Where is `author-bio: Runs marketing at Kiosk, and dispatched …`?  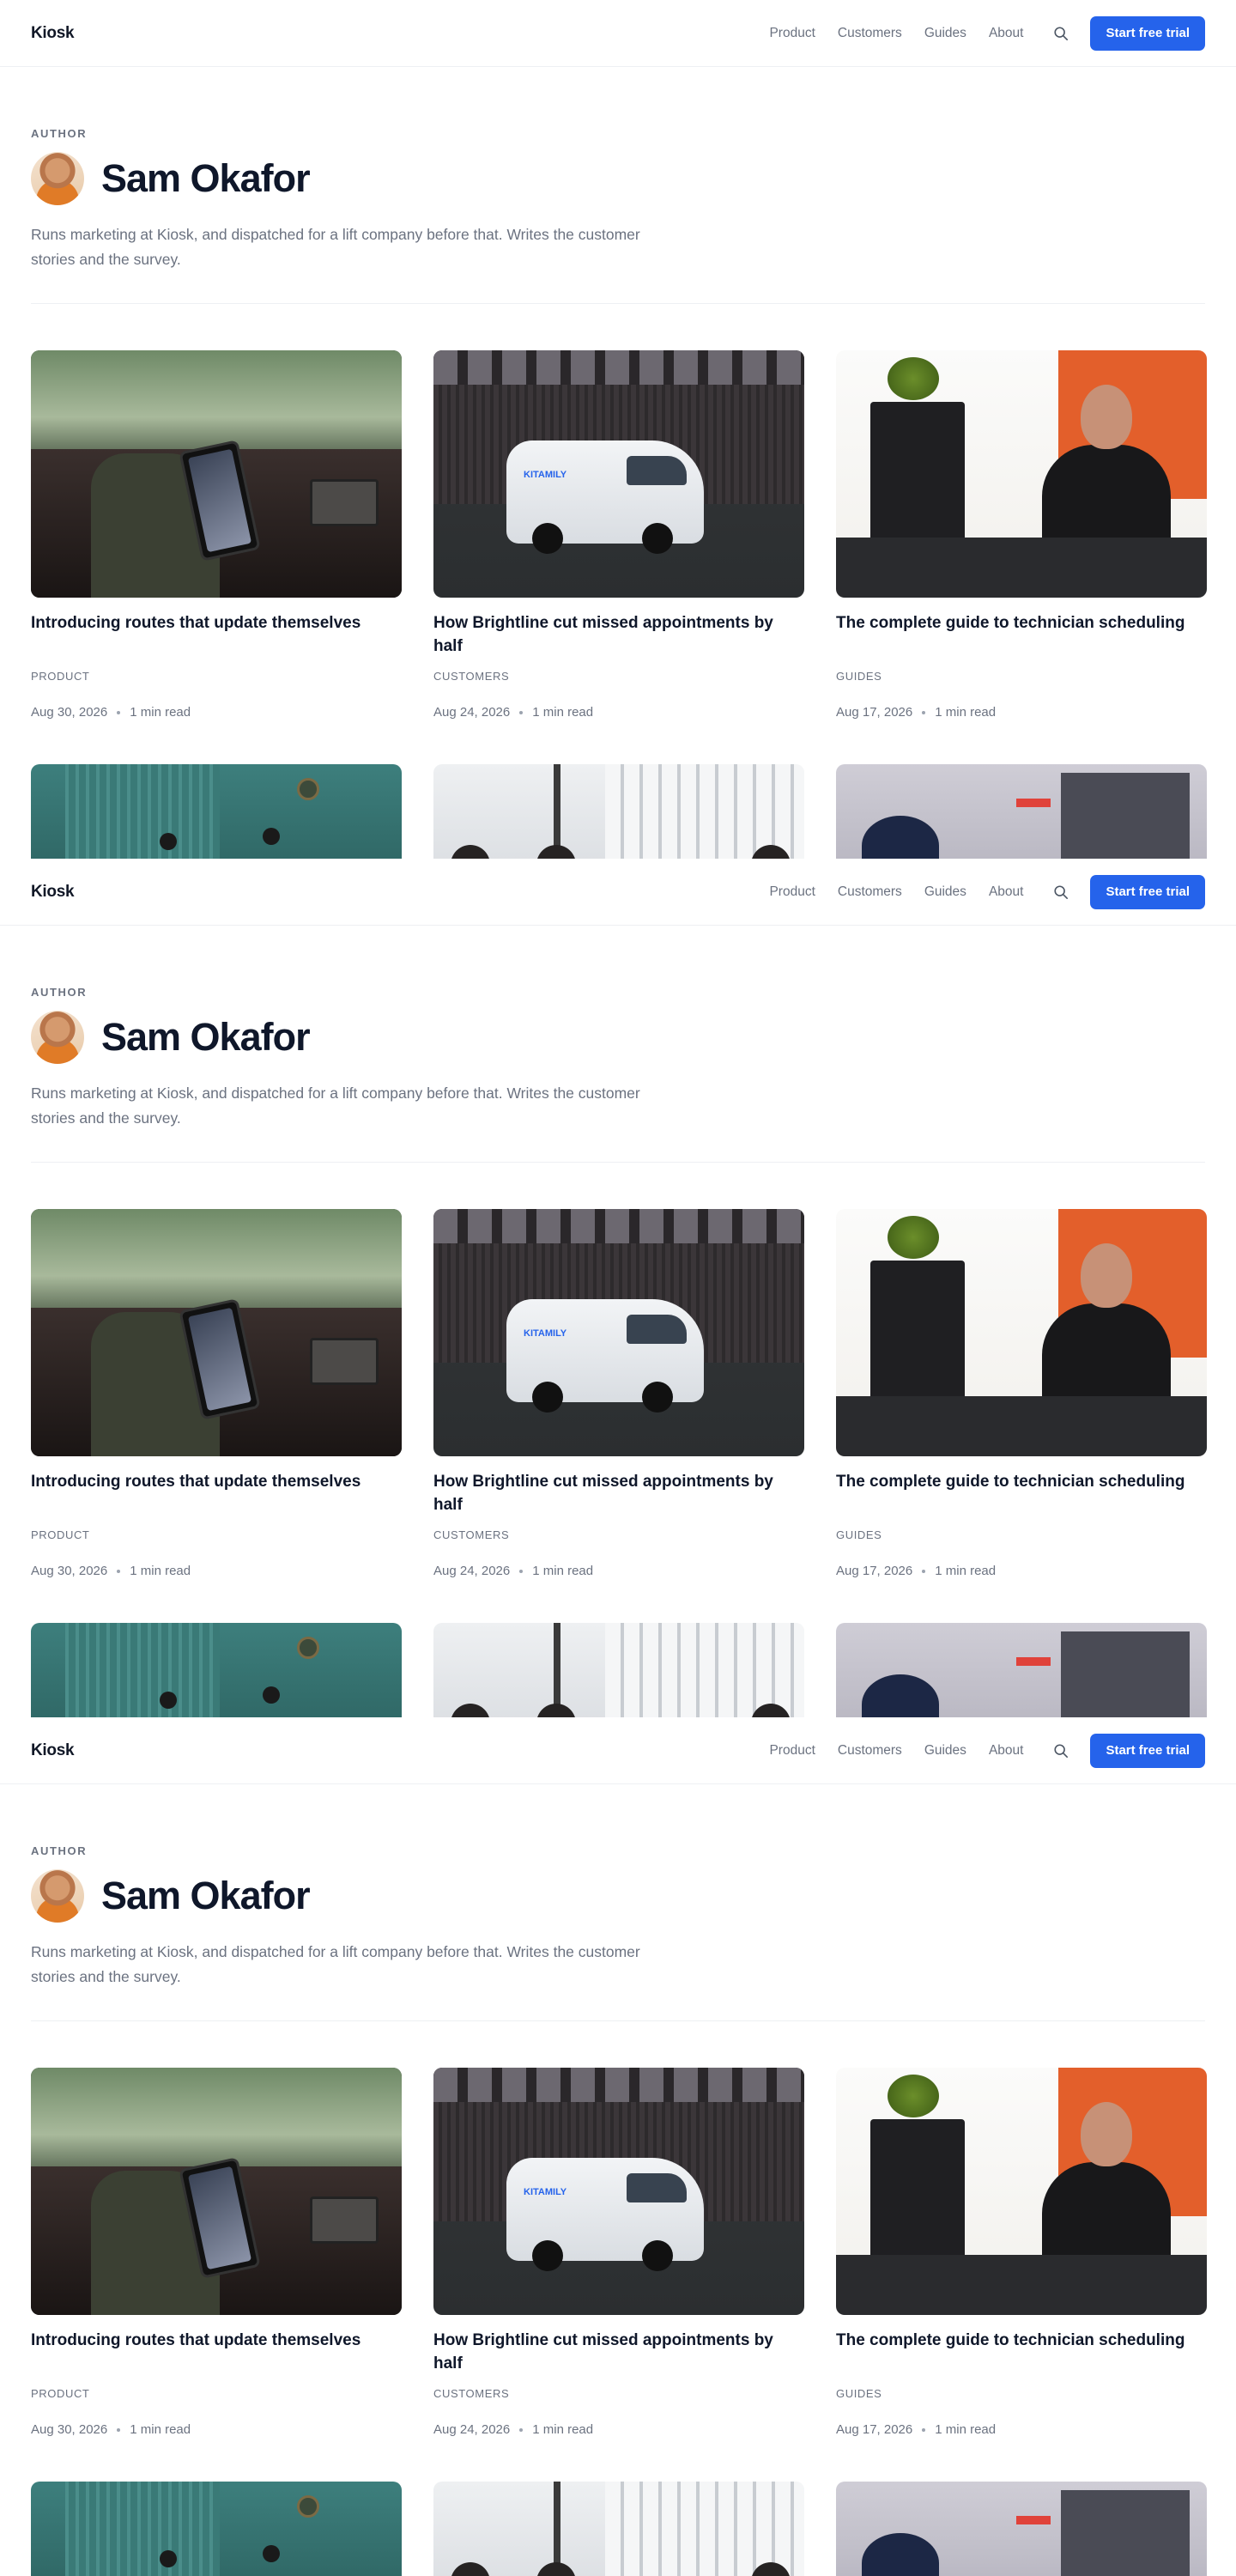
author-bio: Runs marketing at Kiosk, and dispatched … is located at coordinates (335, 1105).